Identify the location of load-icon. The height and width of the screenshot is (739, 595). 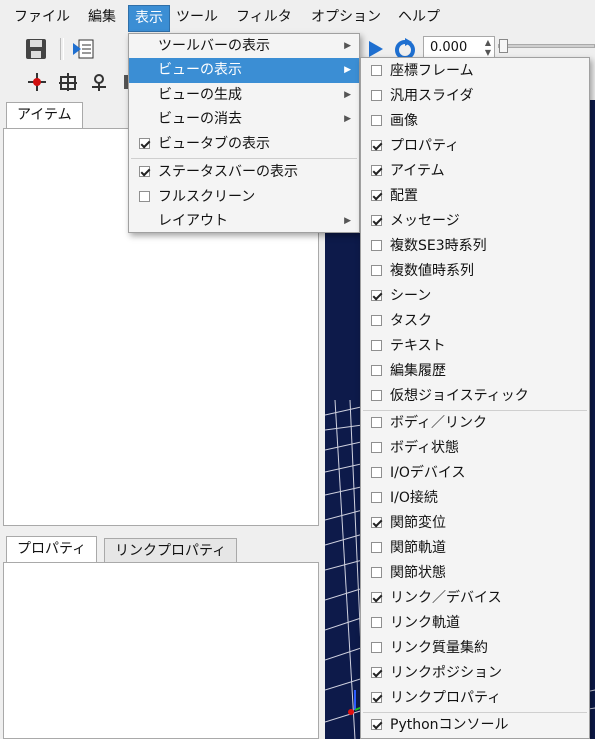
(83, 49).